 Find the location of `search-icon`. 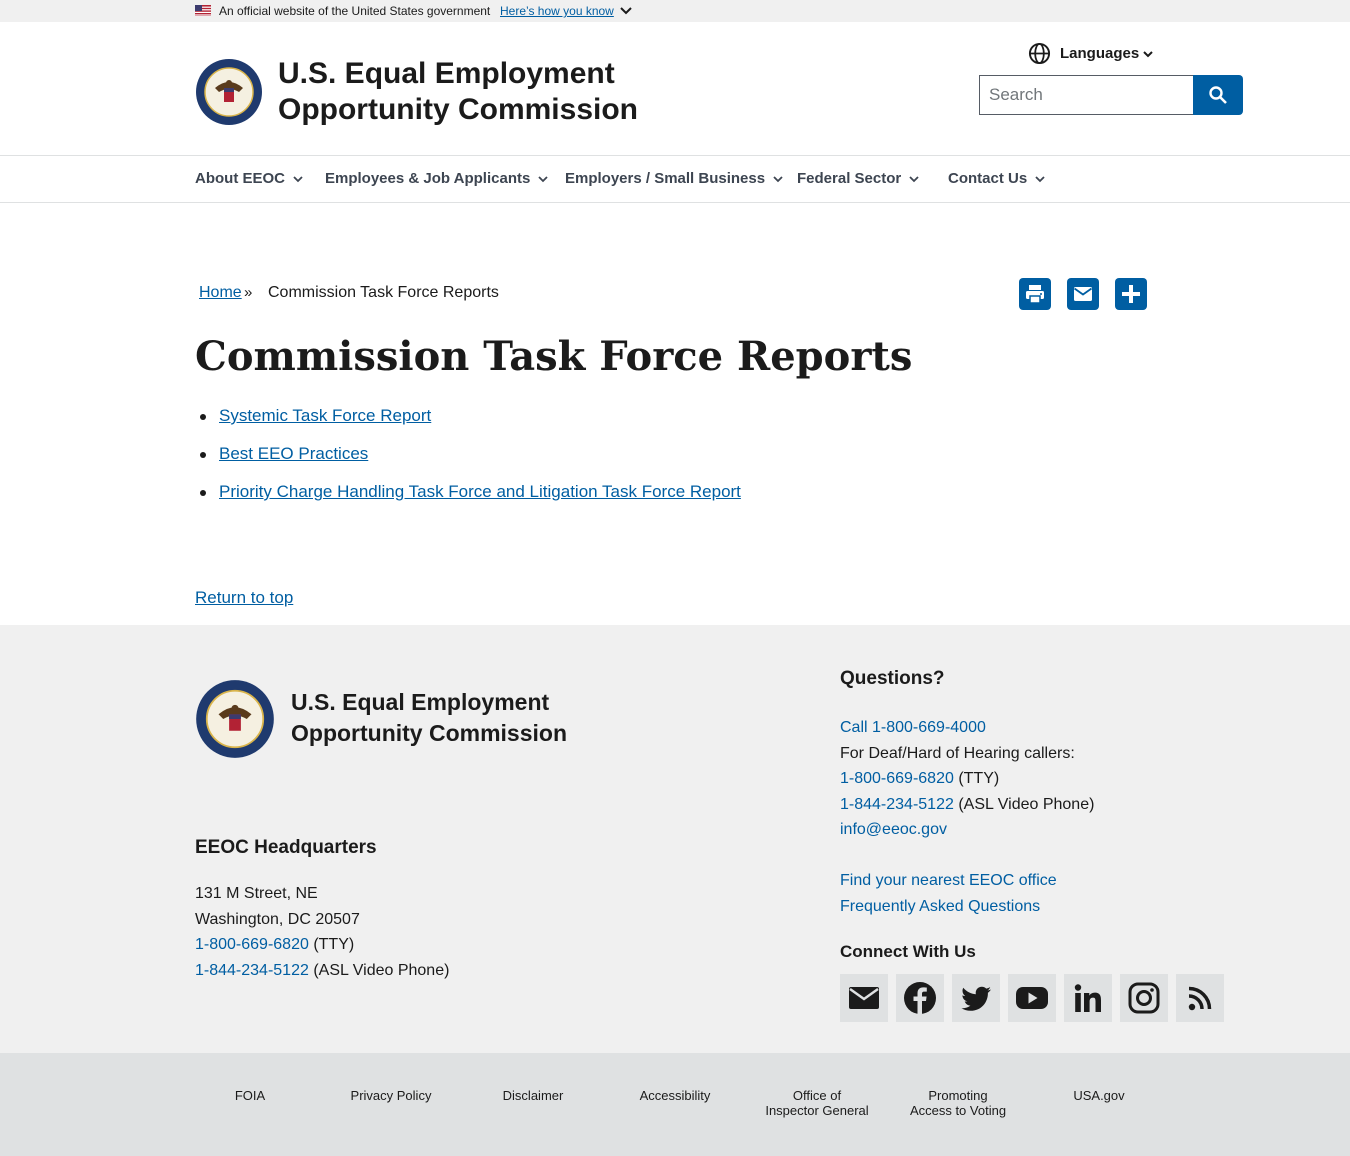

search-icon is located at coordinates (1218, 95).